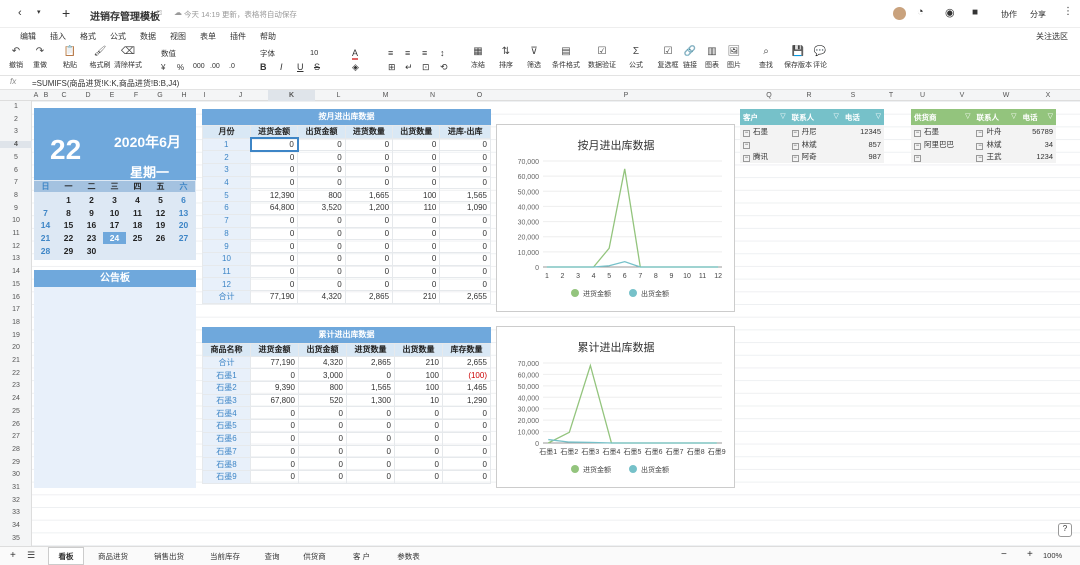 This screenshot has width=1080, height=565. What do you see at coordinates (114, 213) in the screenshot?
I see `calendar-date: 10` at bounding box center [114, 213].